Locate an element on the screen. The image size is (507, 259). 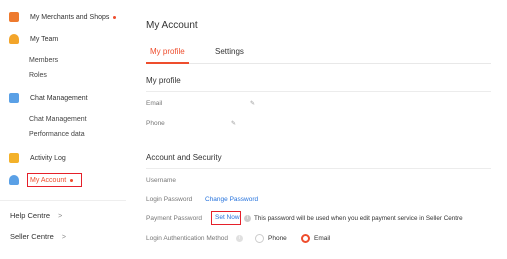
tab-settings: Settings is located at coordinates (229, 51).